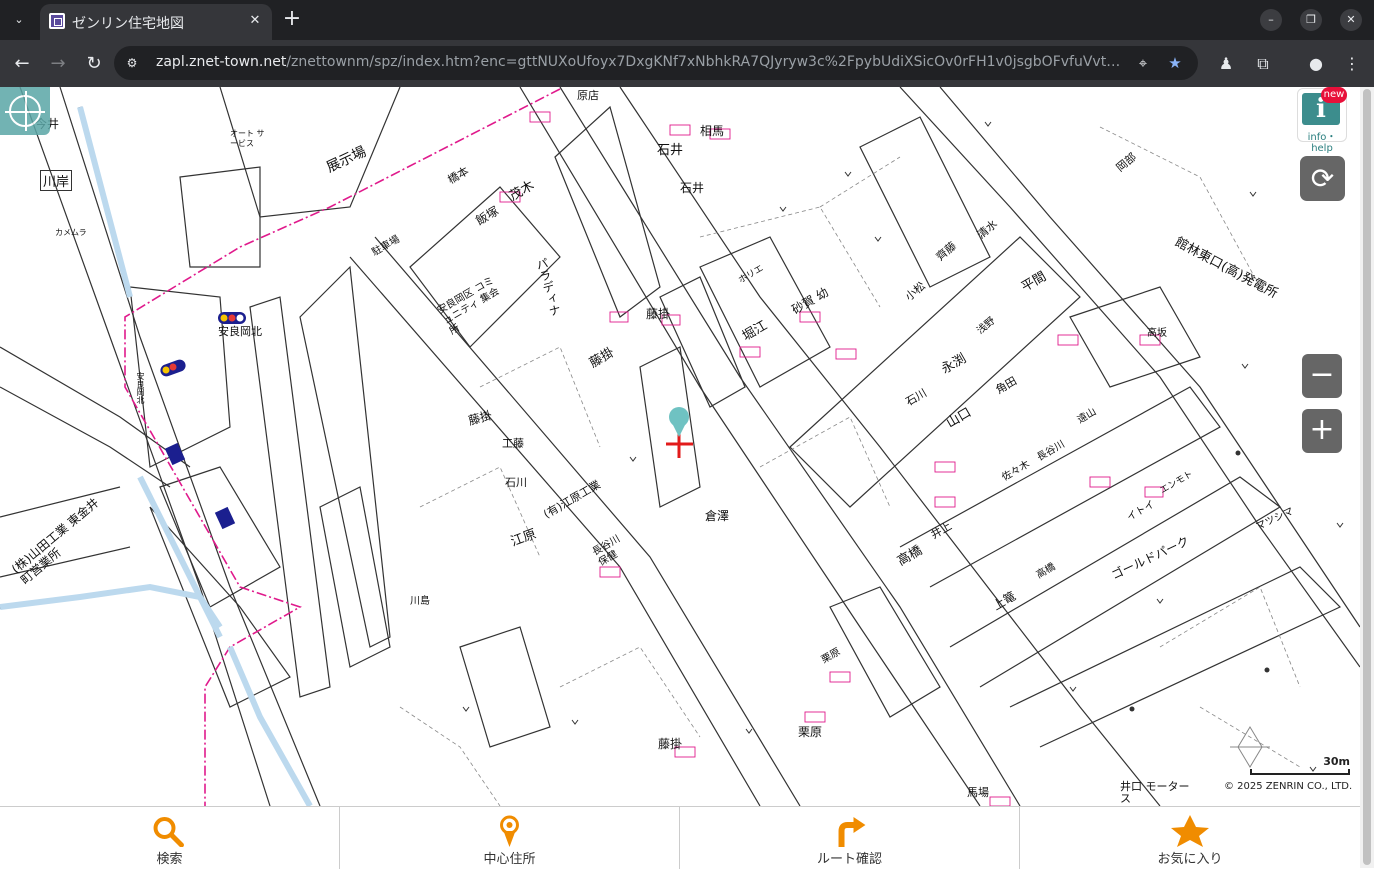  I want to click on favorites-nav-button: お気に入り, so click(1190, 838).